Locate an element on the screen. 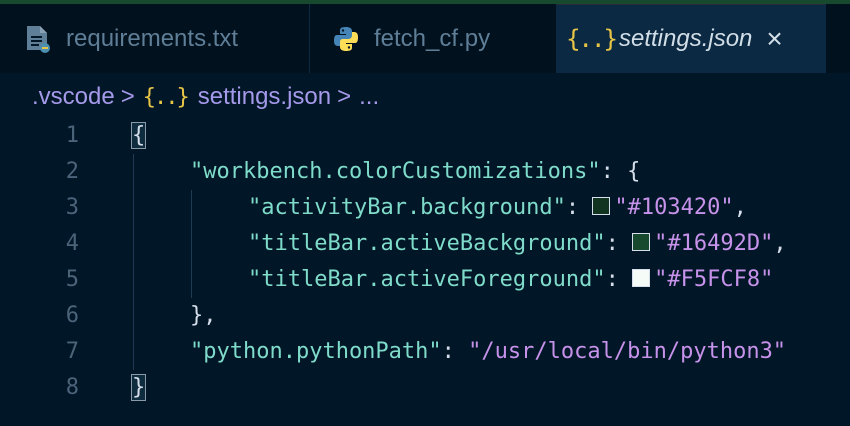  json-punct: }, is located at coordinates (203, 315).